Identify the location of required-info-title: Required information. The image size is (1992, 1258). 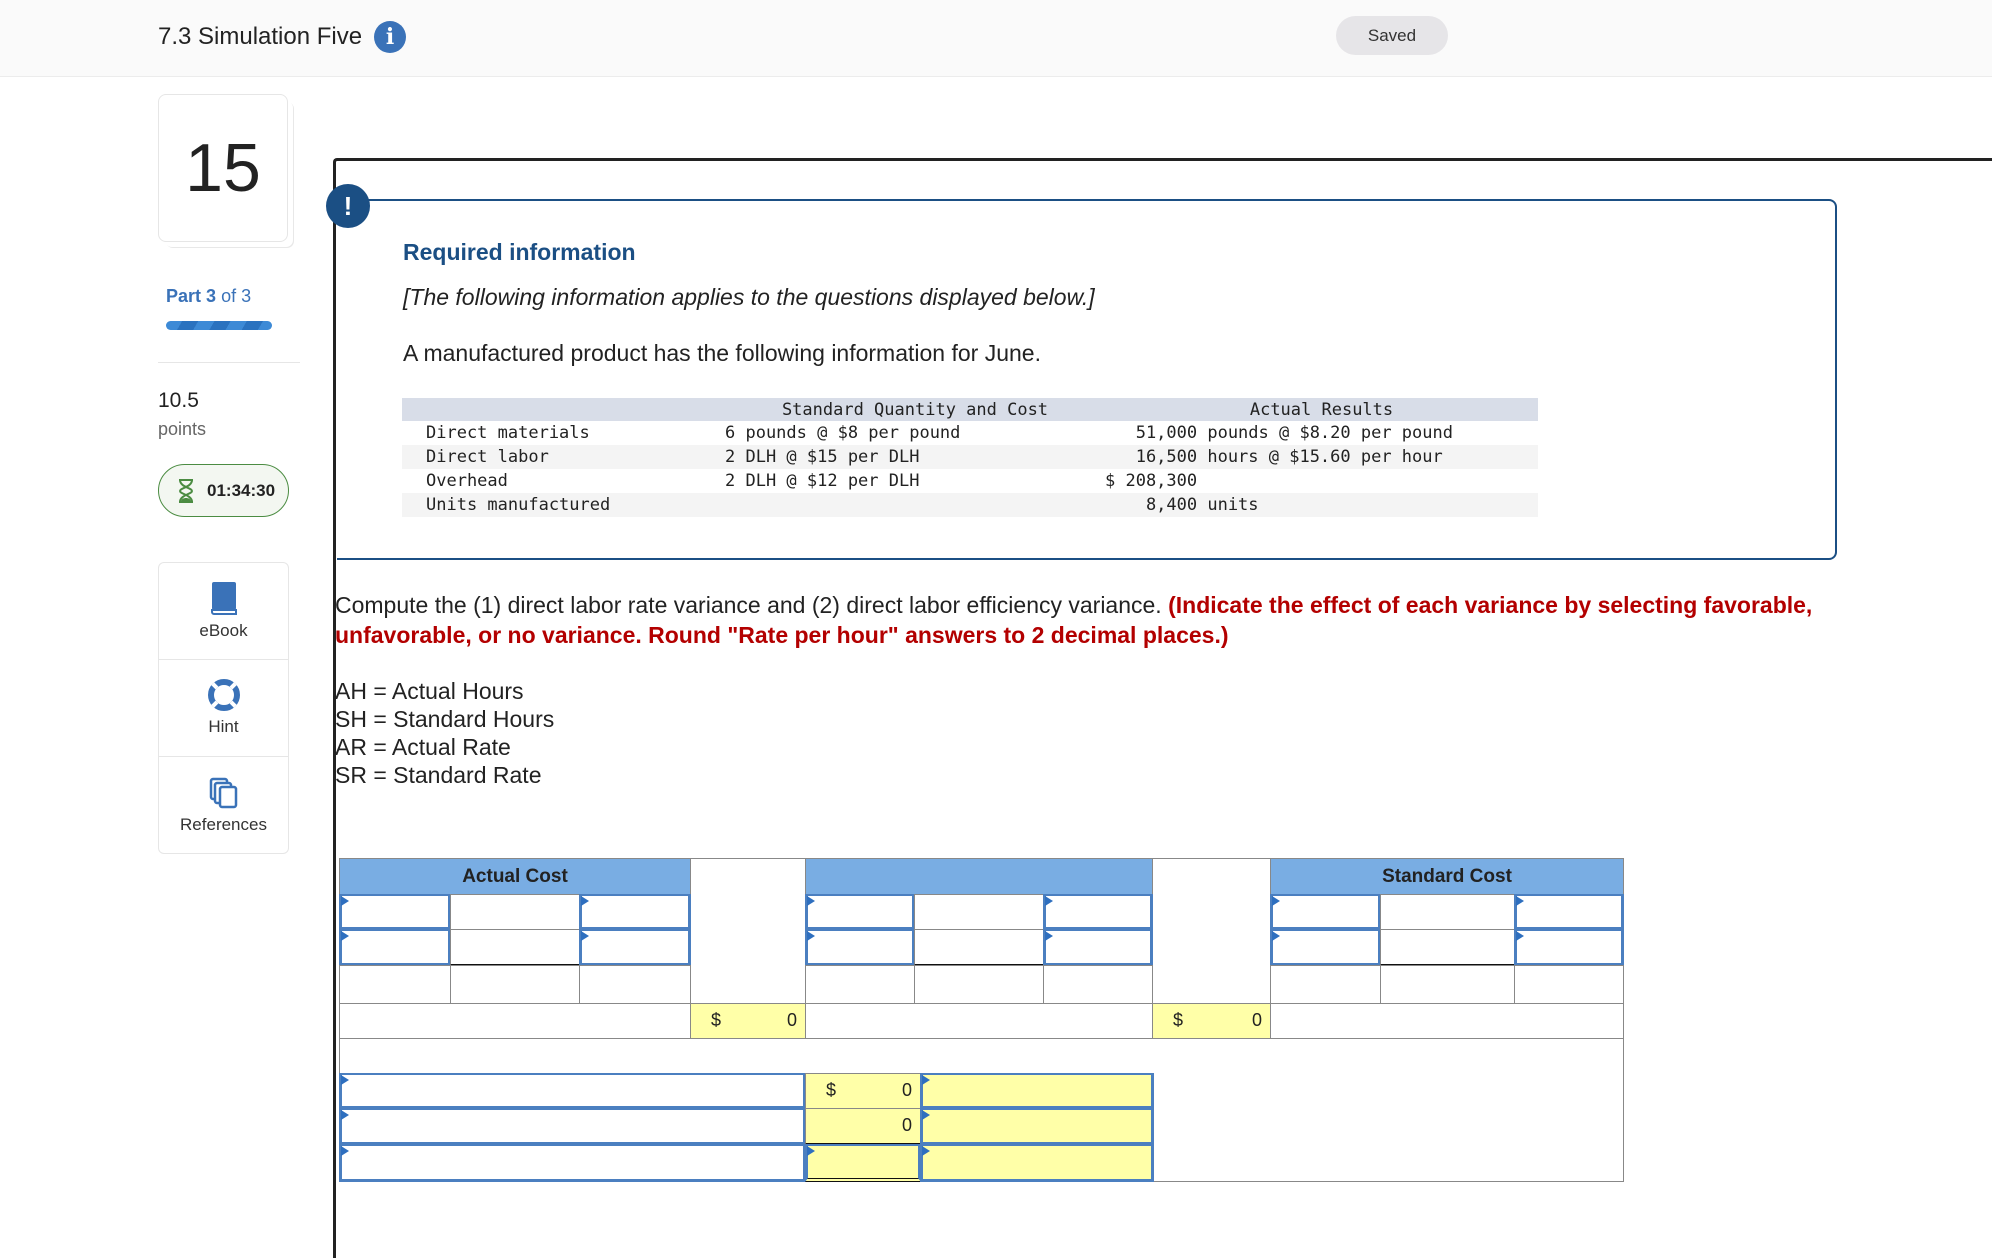
(519, 252).